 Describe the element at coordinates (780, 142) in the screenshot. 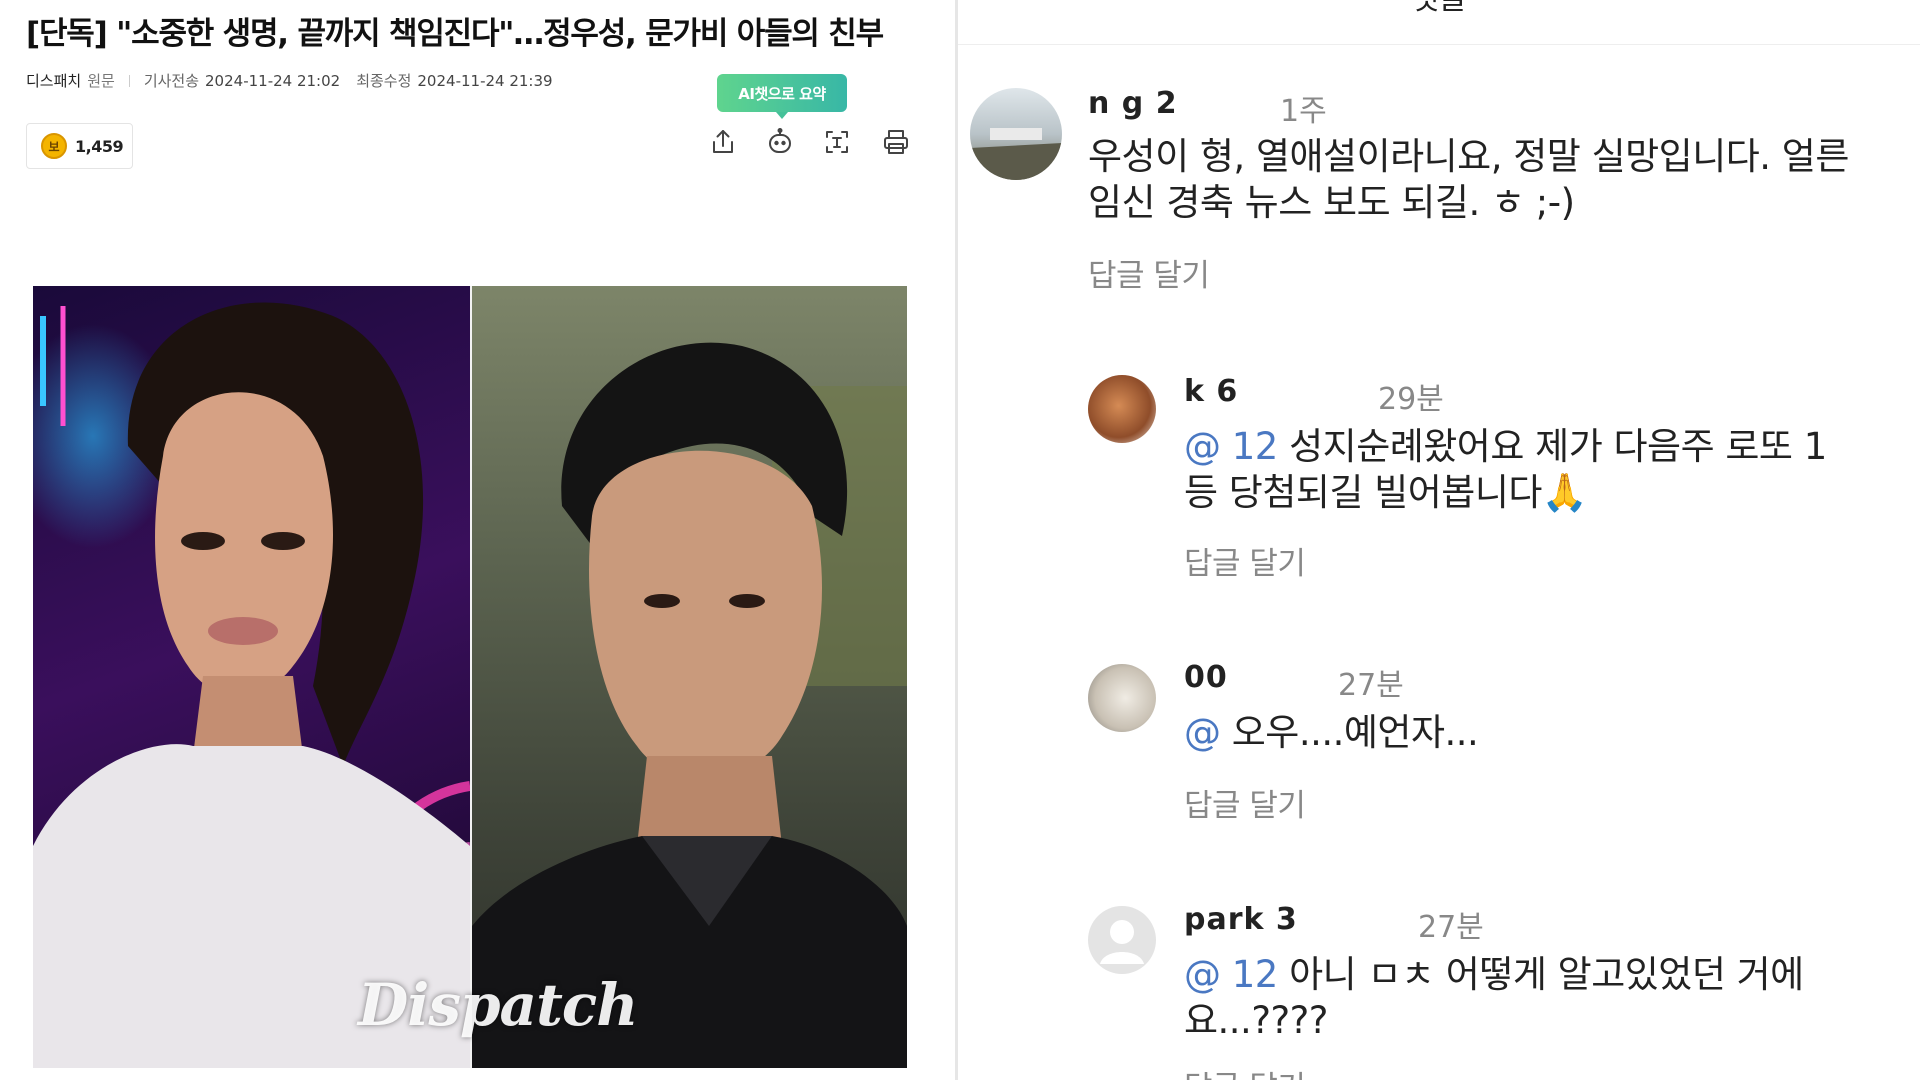

I see `ai-chat-icon` at that location.